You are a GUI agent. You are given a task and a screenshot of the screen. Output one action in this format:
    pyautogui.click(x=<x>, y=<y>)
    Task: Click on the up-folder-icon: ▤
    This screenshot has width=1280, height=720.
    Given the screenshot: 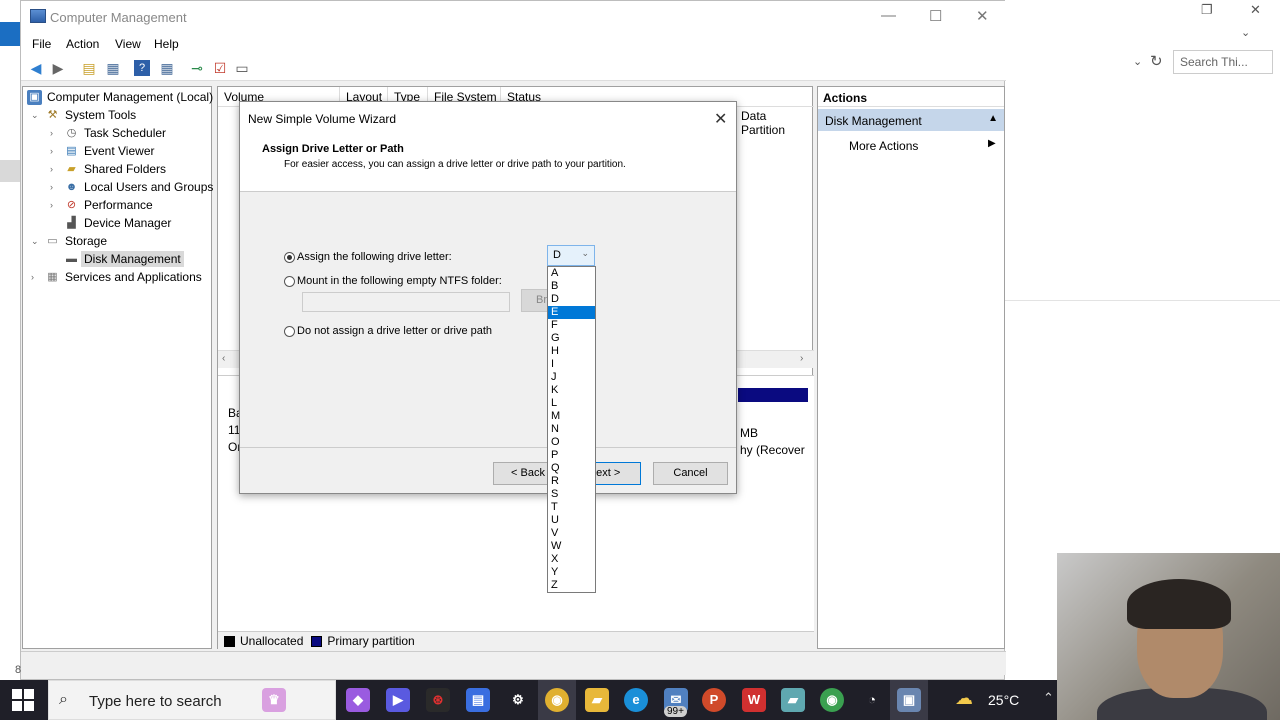 What is the action you would take?
    pyautogui.click(x=89, y=68)
    